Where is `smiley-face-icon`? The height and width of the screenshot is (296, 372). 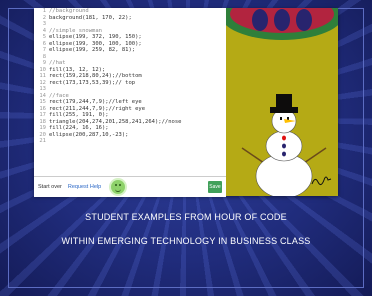
smiley-face-icon is located at coordinates (118, 187).